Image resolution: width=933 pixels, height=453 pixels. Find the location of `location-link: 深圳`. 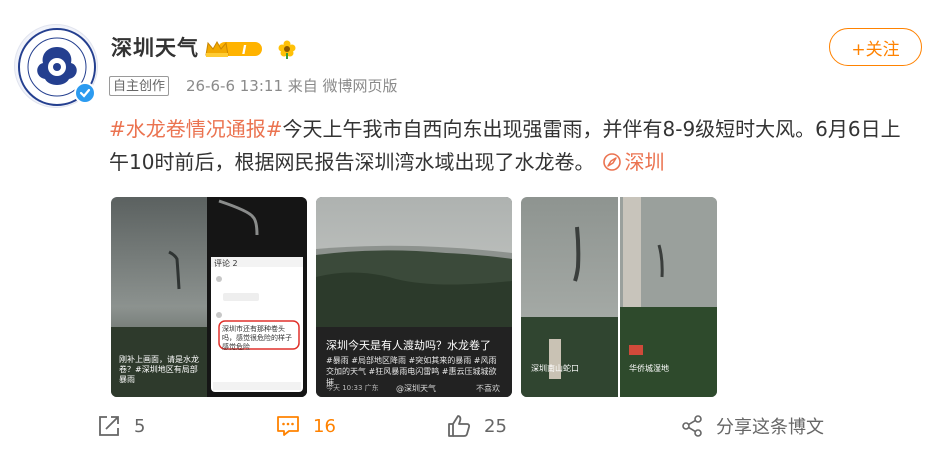

location-link: 深圳 is located at coordinates (629, 162).